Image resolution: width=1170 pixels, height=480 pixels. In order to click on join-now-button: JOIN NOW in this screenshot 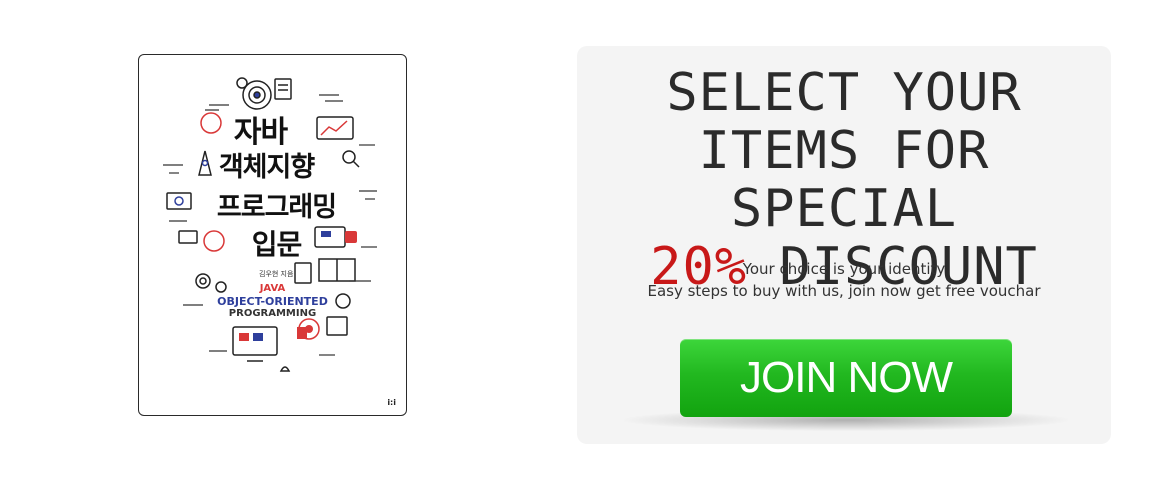, I will do `click(846, 378)`.